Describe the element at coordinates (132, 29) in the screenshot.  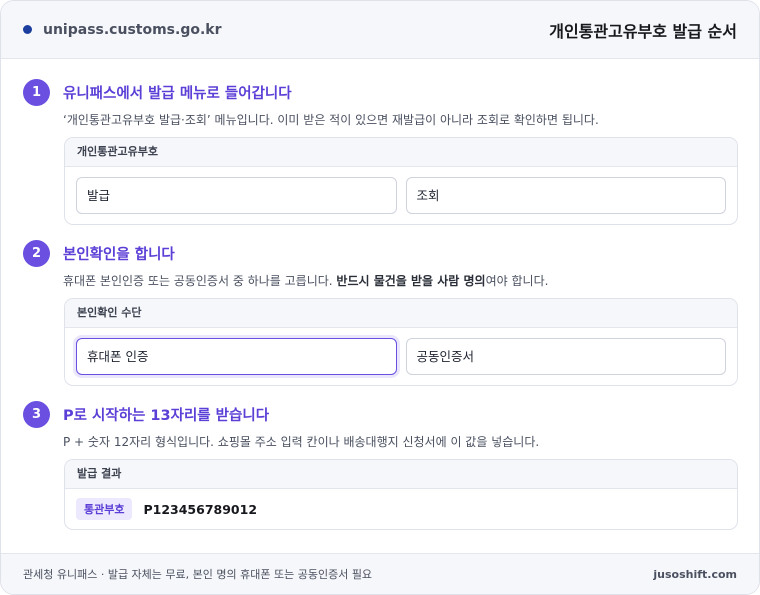
I see `site-url: unipass.customs.go.kr` at that location.